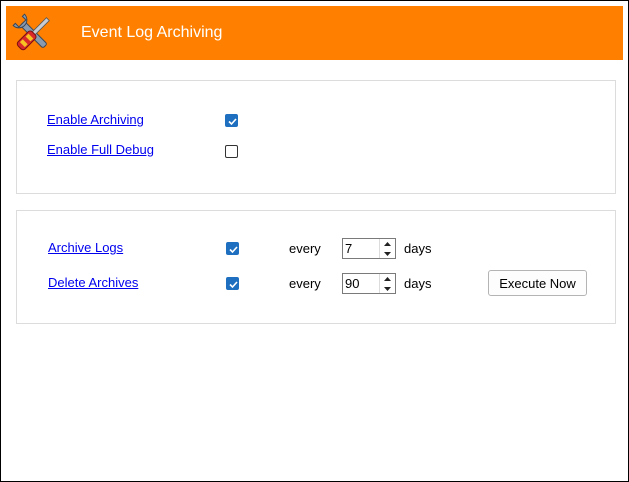 The height and width of the screenshot is (482, 629). Describe the element at coordinates (95, 119) in the screenshot. I see `enable-archiving-link: Enable Archiving` at that location.